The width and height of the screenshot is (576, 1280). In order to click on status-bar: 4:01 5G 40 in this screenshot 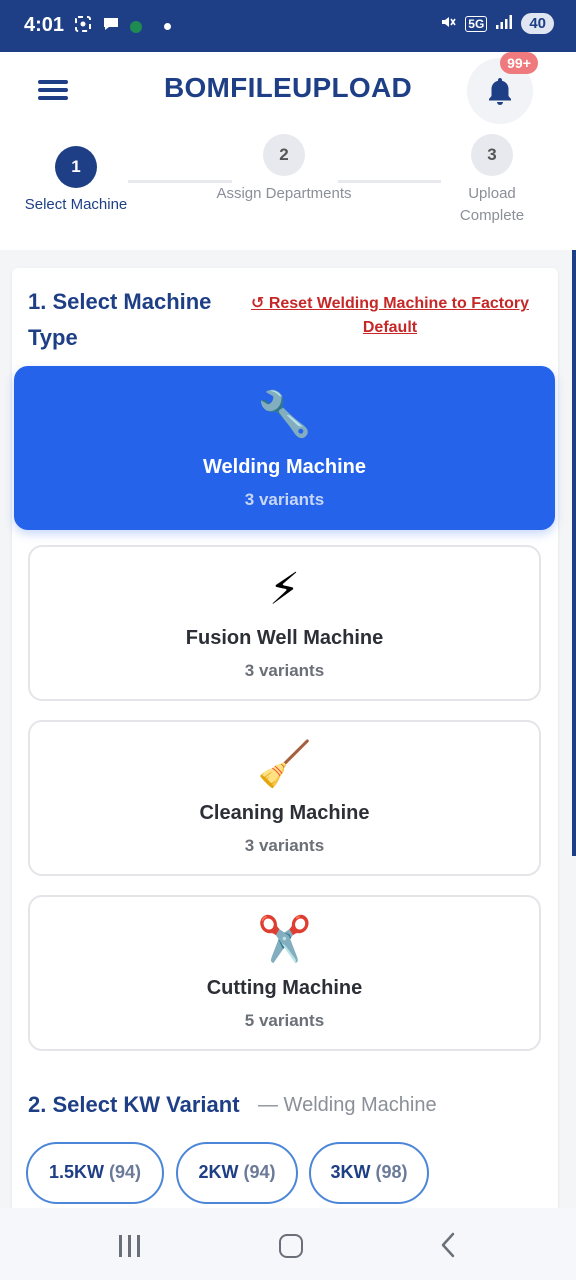, I will do `click(288, 26)`.